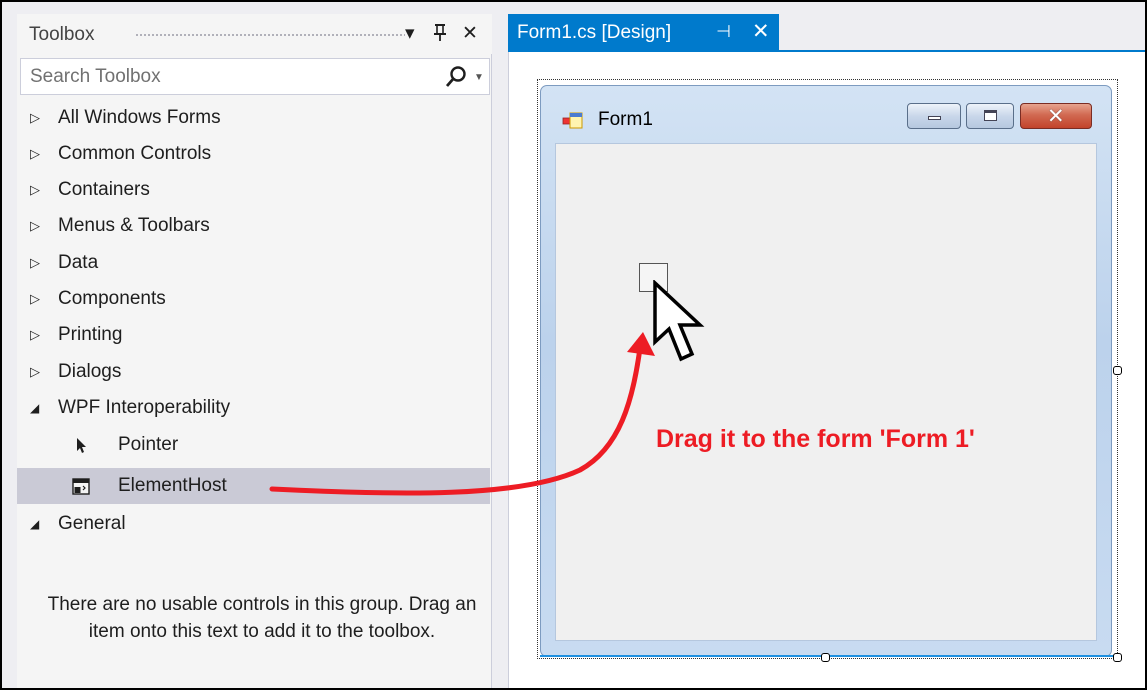 This screenshot has height=690, width=1147. I want to click on search-options-chevron-icon: ▼, so click(479, 77).